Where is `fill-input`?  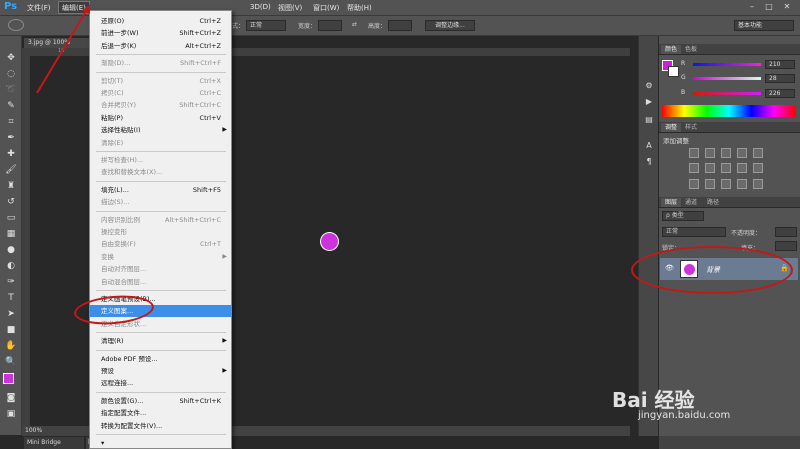
fill-input is located at coordinates (786, 246).